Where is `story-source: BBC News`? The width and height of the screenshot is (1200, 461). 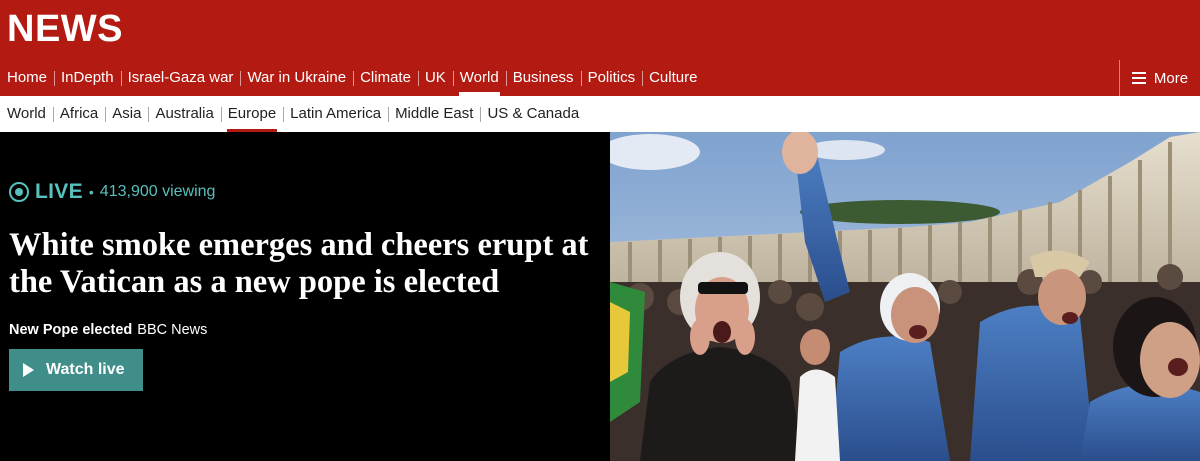
story-source: BBC News is located at coordinates (172, 330).